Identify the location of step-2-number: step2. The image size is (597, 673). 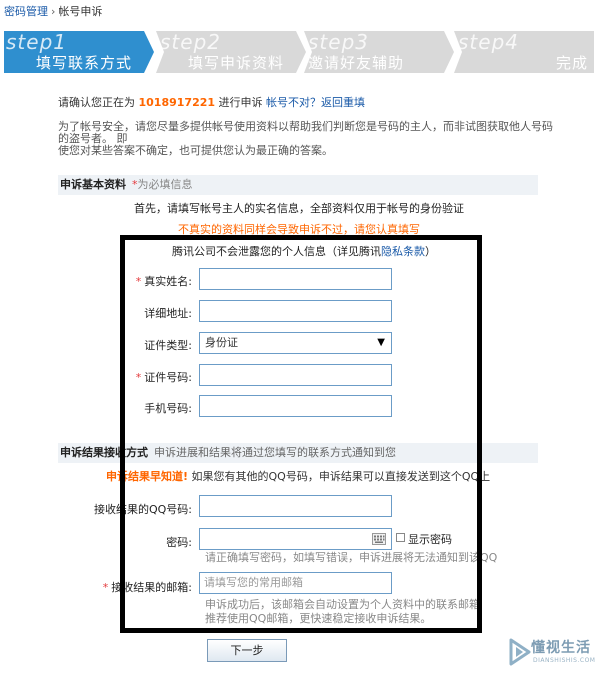
(190, 42).